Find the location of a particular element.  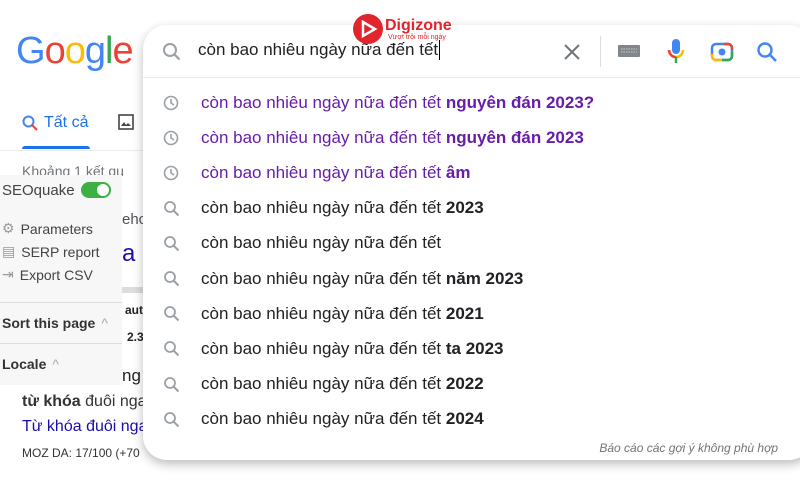

suggestion-item: còn bao nhiêu ngày nữa đến tết is located at coordinates (301, 243).